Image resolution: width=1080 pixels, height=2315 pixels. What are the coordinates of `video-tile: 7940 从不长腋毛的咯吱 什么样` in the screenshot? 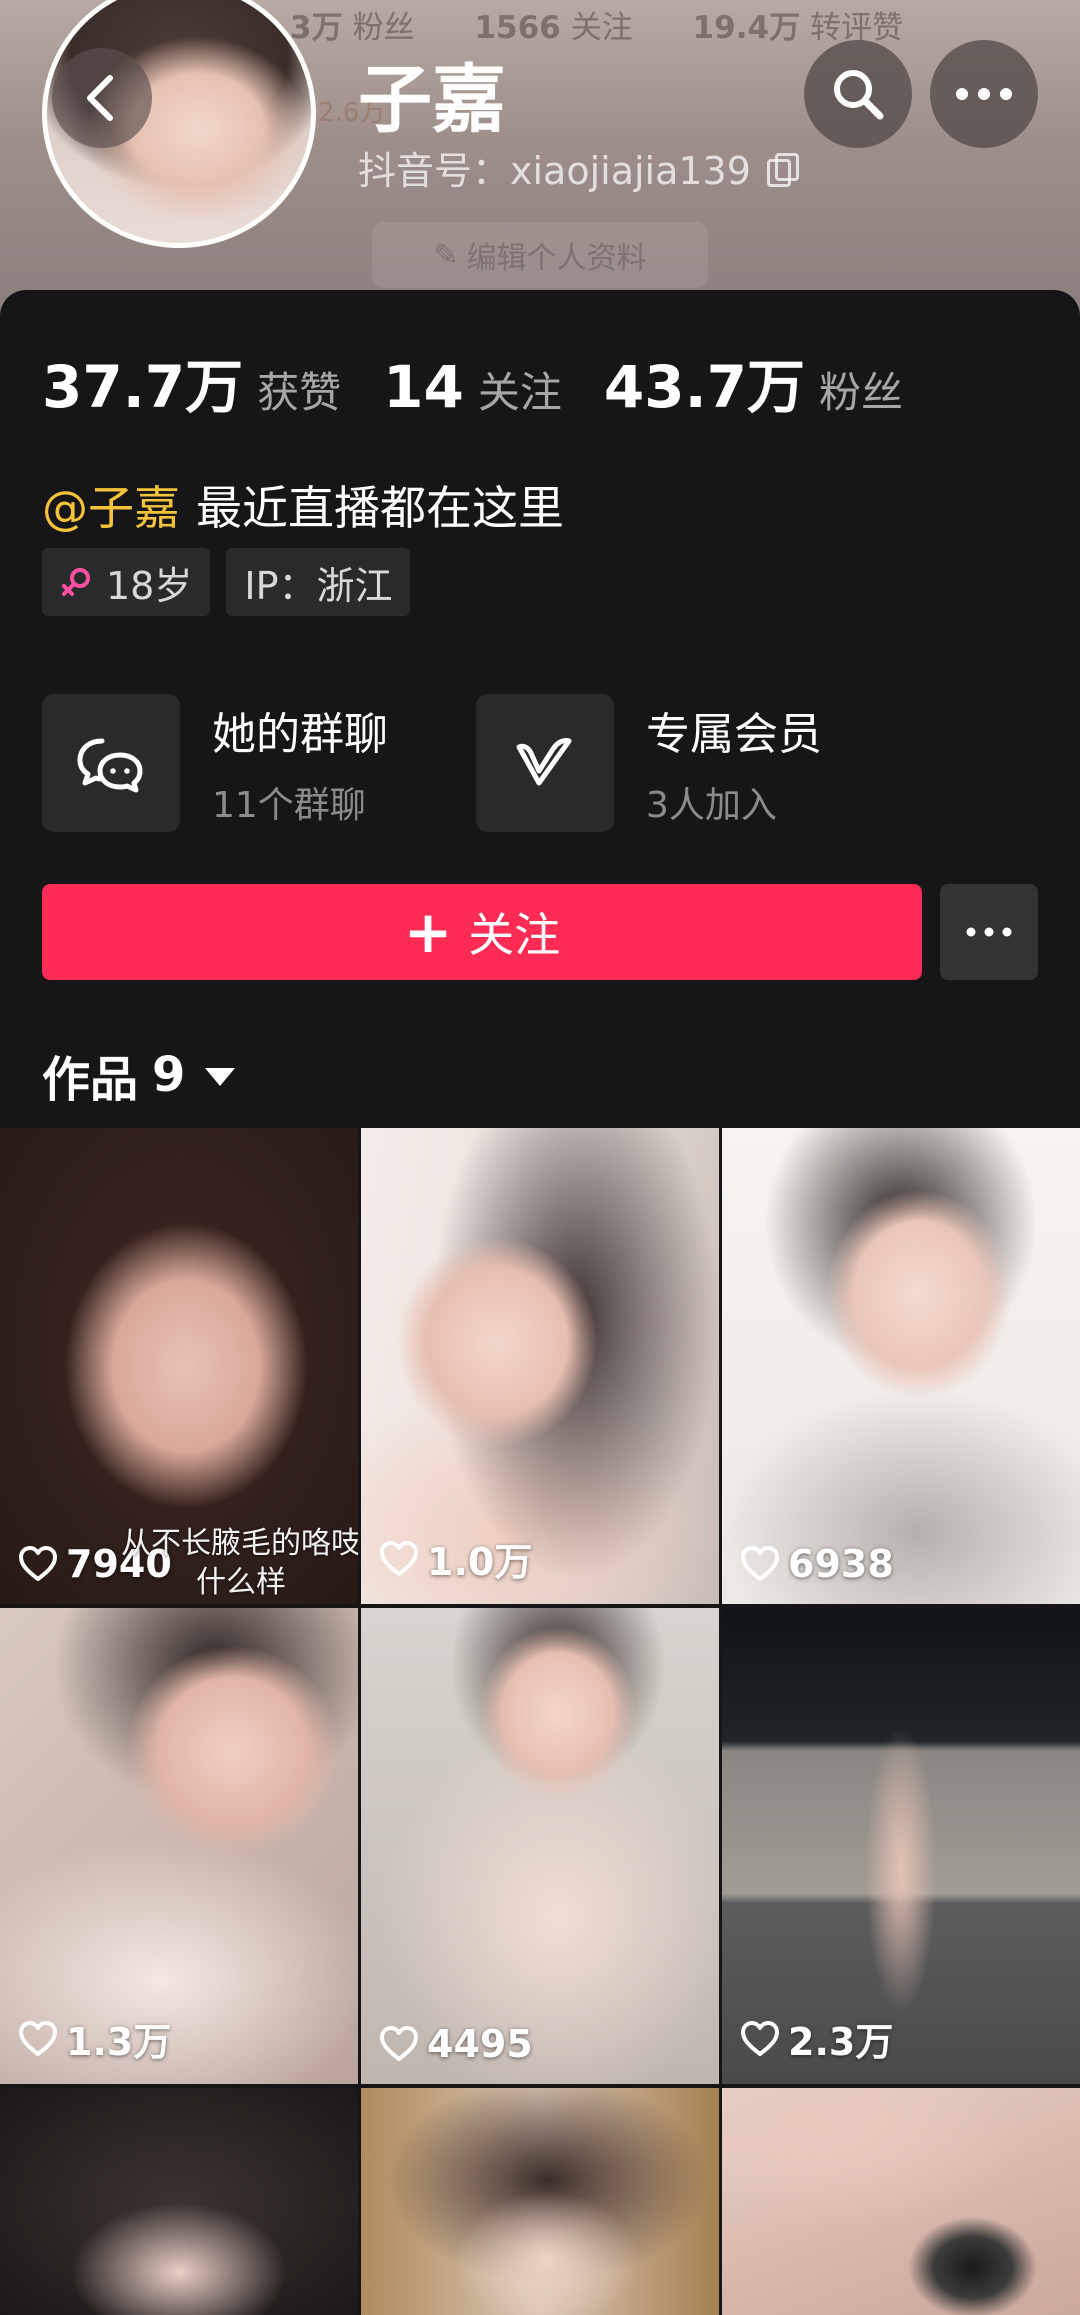 It's located at (179, 1366).